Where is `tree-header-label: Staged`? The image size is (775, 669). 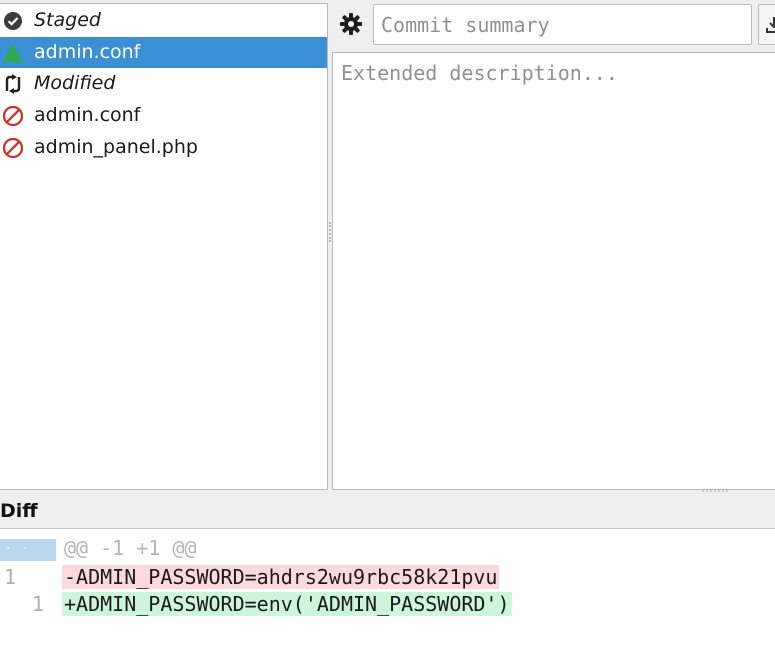 tree-header-label: Staged is located at coordinates (67, 20).